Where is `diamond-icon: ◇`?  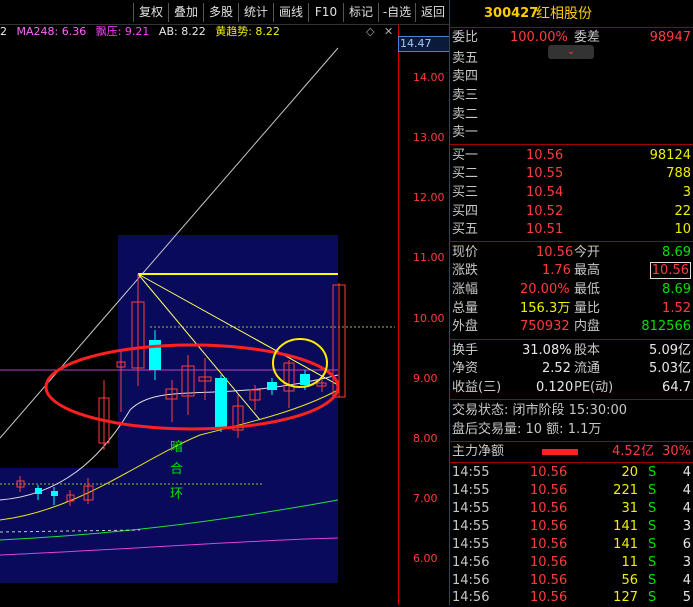
diamond-icon: ◇ is located at coordinates (370, 31).